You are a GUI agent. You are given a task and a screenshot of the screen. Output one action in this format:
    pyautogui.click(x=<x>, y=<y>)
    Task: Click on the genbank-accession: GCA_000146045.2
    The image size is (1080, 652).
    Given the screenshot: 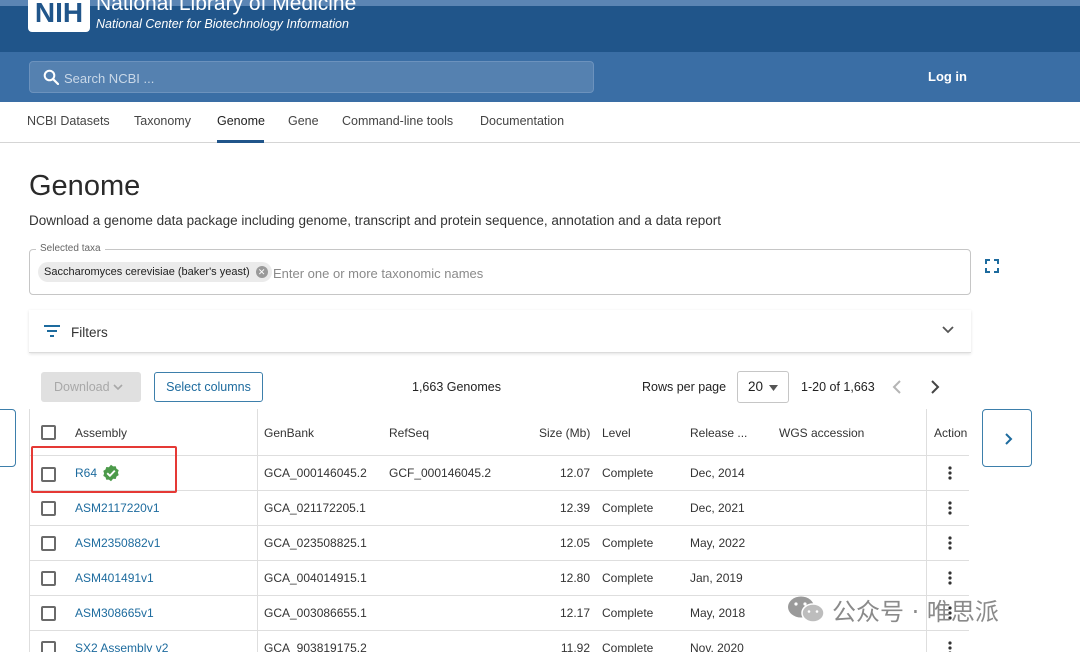 What is the action you would take?
    pyautogui.click(x=315, y=473)
    